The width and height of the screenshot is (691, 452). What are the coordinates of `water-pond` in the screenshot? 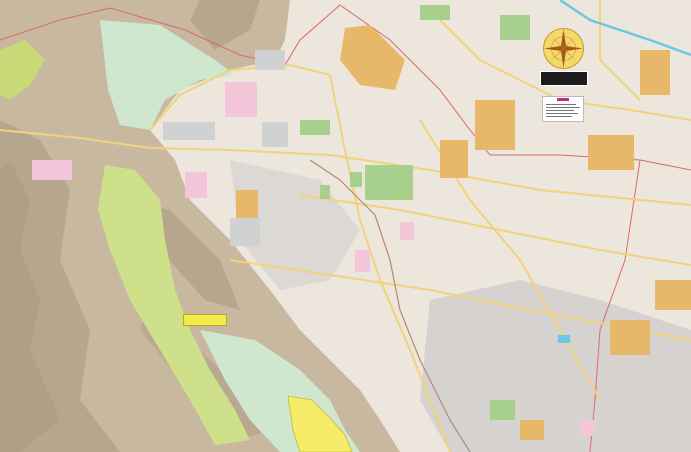 It's located at (564, 339).